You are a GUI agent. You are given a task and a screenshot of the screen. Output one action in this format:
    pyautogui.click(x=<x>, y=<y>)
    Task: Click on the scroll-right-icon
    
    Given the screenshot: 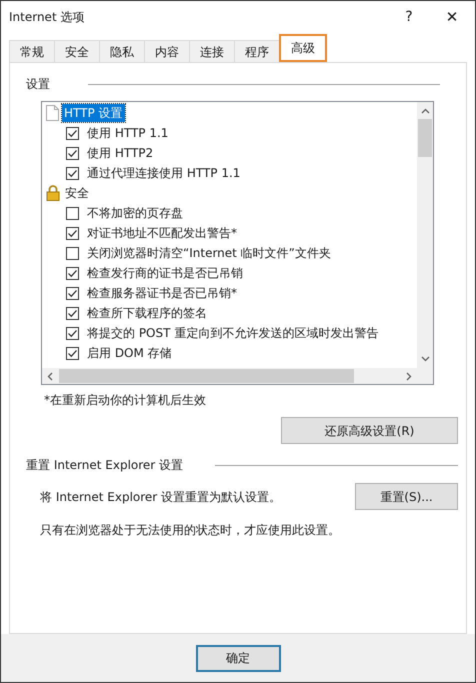 What is the action you would take?
    pyautogui.click(x=409, y=376)
    